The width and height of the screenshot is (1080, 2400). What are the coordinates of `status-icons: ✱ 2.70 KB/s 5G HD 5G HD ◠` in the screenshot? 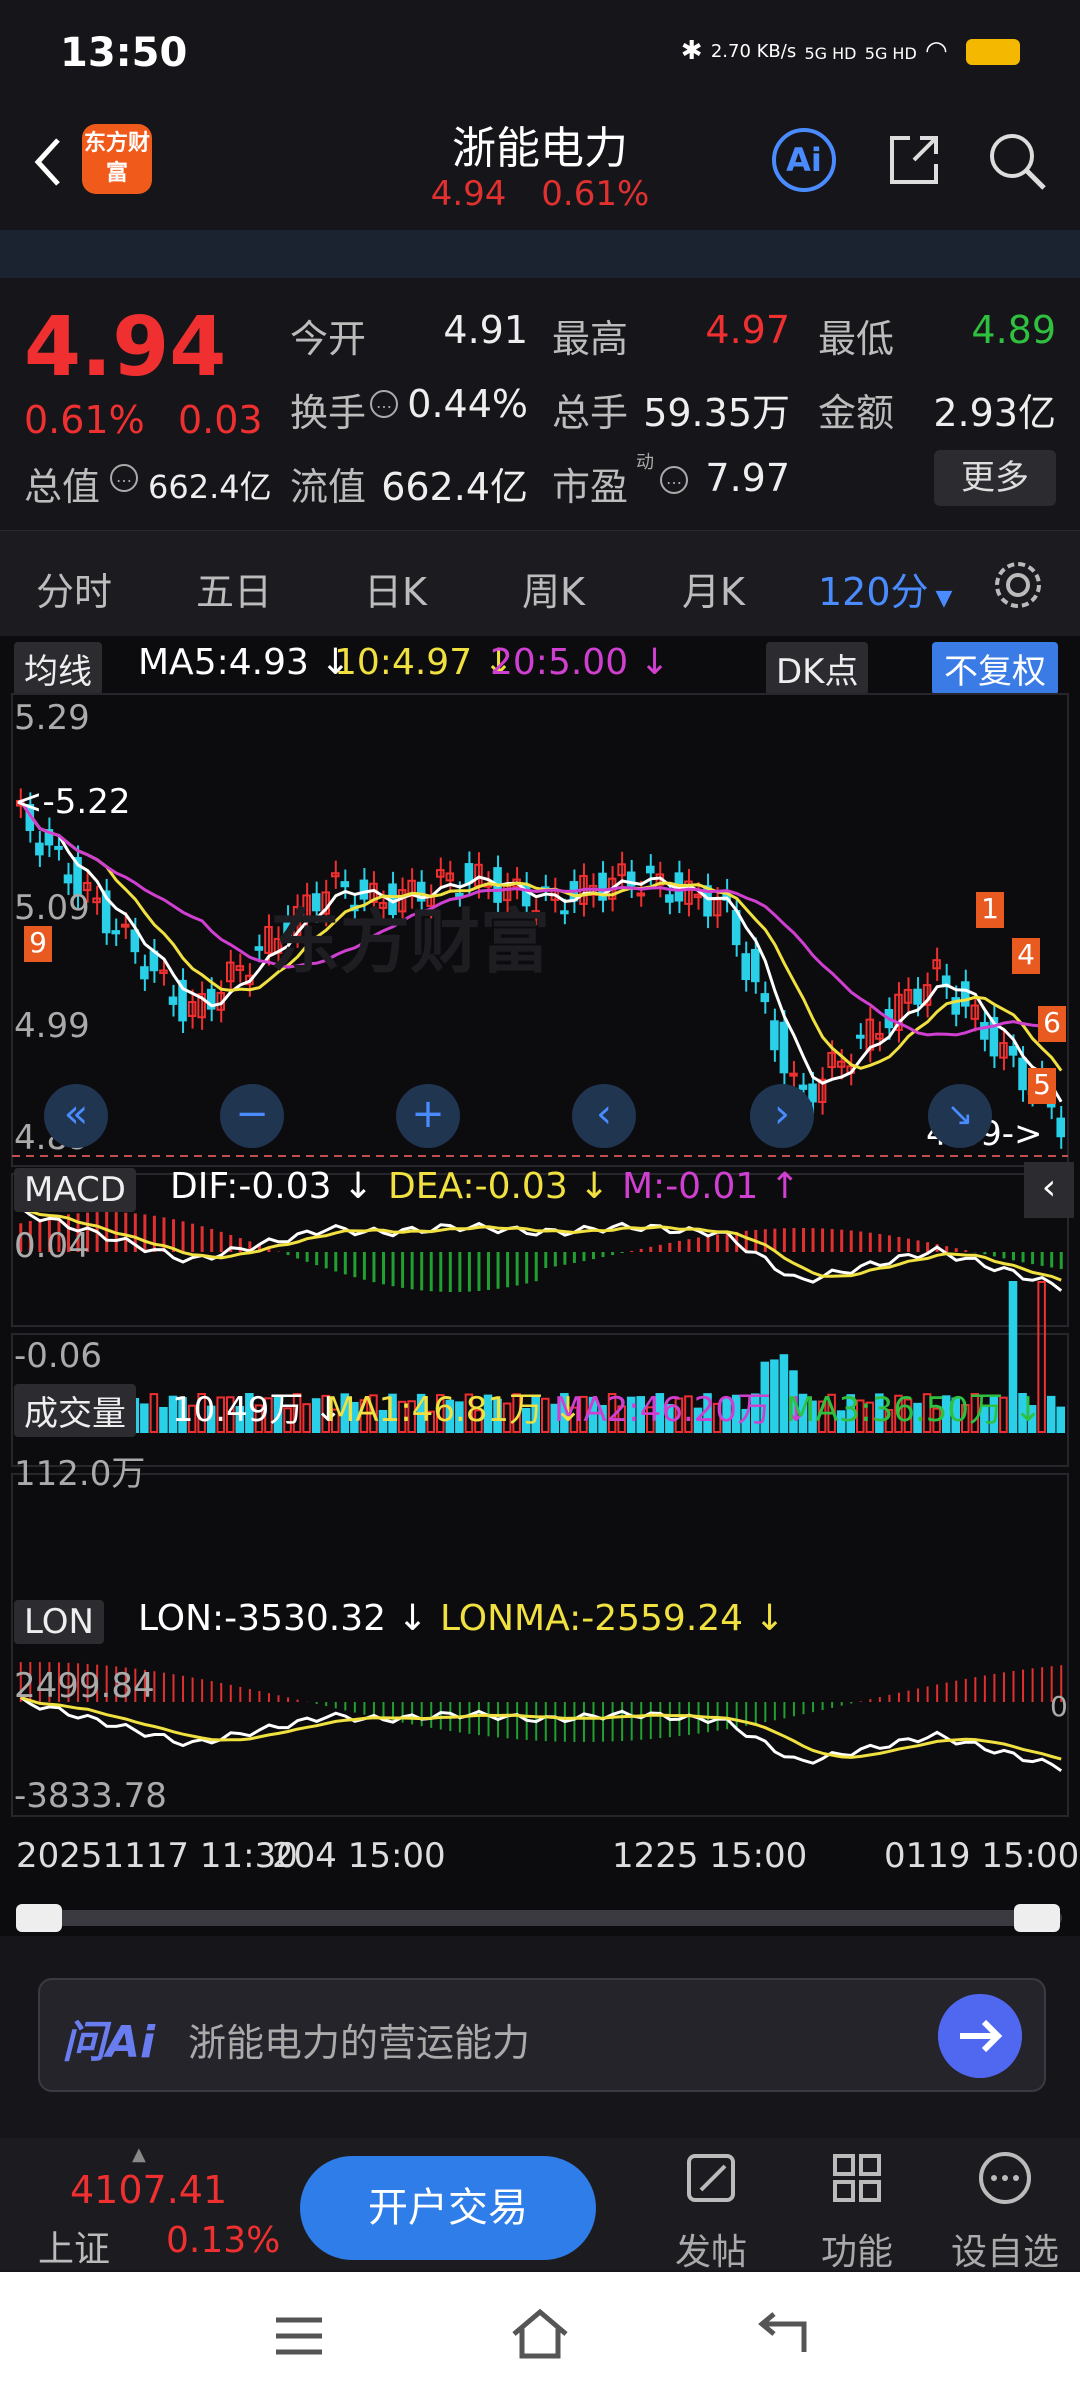 It's located at (850, 51).